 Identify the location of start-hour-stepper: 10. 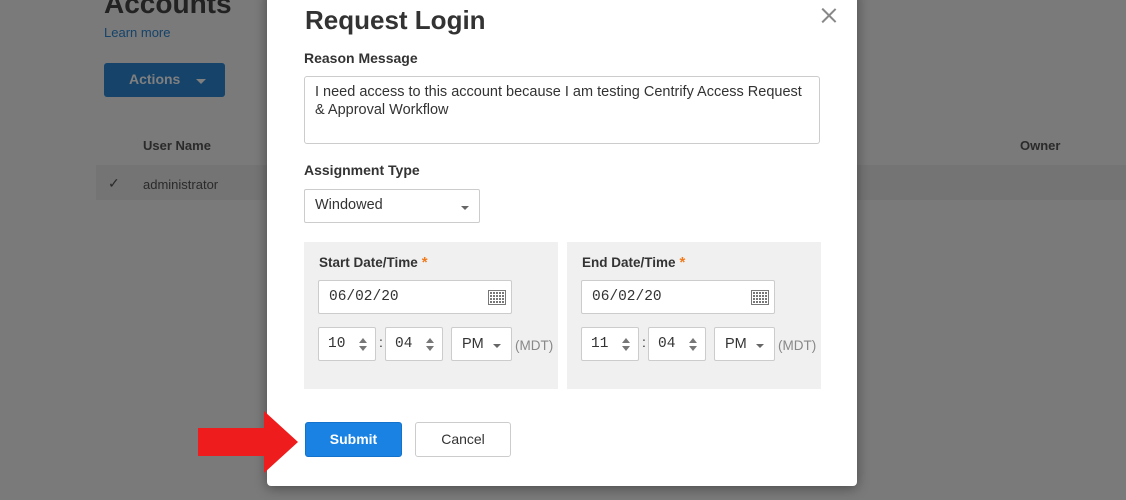
(347, 344).